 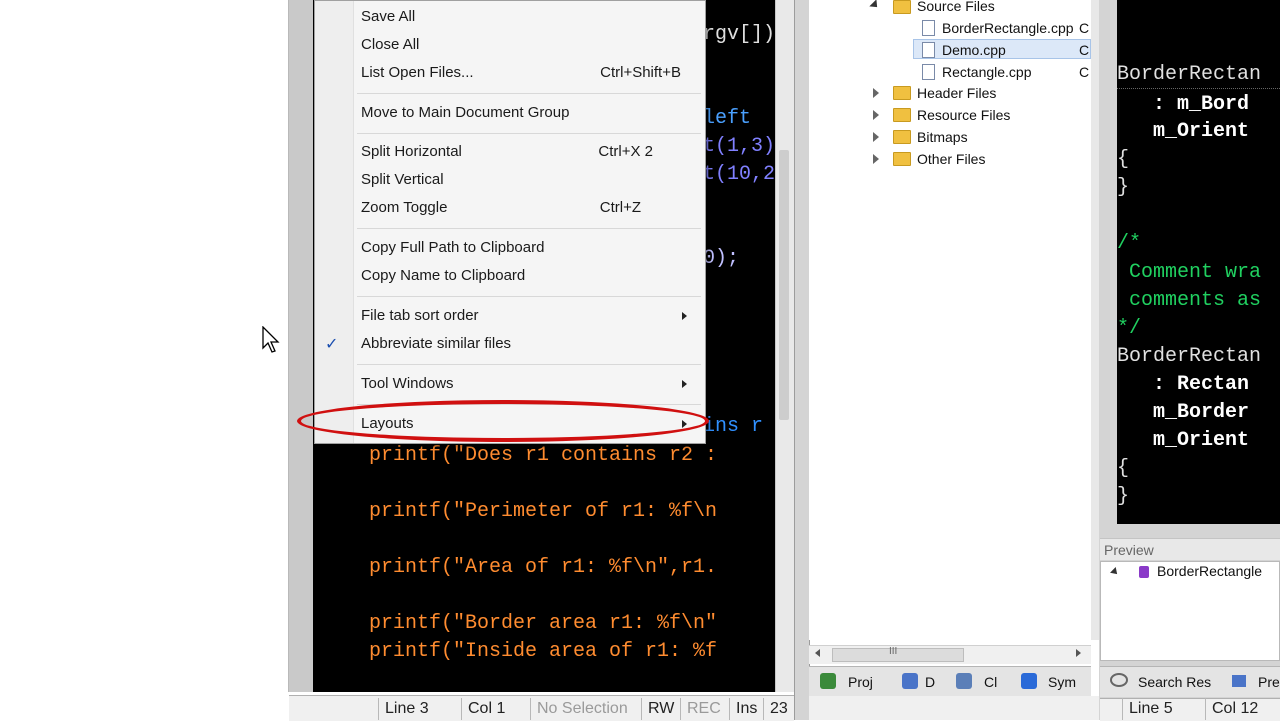 I want to click on tab-search-results: Search Res, so click(x=1174, y=682).